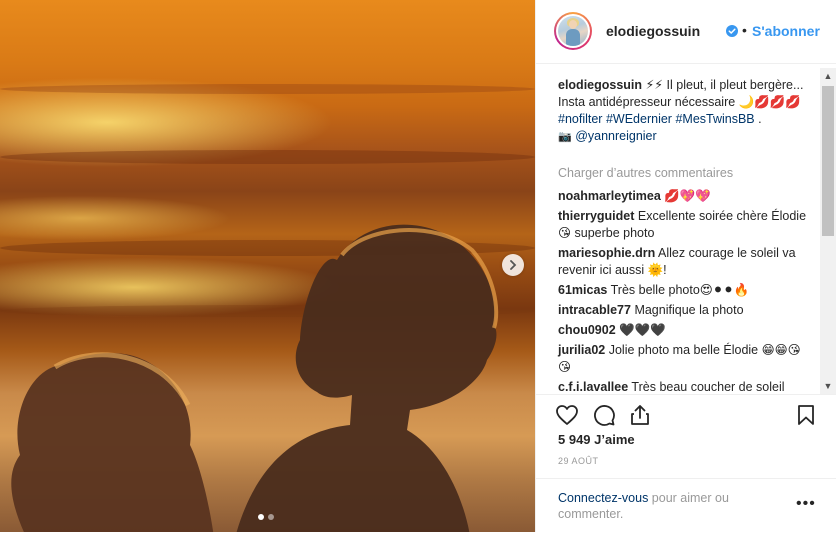  What do you see at coordinates (828, 386) in the screenshot?
I see `scroll-down-arrow-icon: ▼` at bounding box center [828, 386].